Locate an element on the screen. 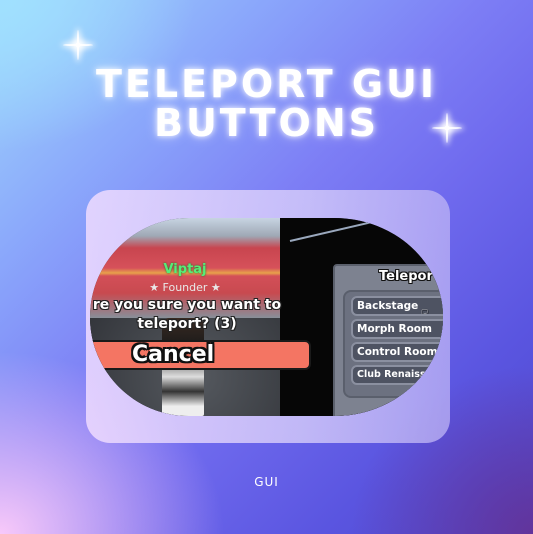  title-line-1: TELEPORT GUI is located at coordinates (266, 84).